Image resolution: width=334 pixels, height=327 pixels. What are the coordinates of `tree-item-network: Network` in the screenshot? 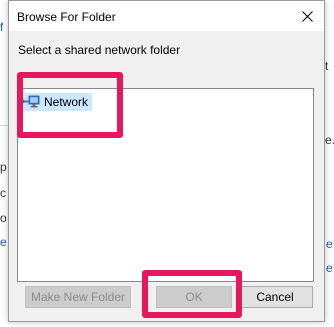 It's located at (57, 102).